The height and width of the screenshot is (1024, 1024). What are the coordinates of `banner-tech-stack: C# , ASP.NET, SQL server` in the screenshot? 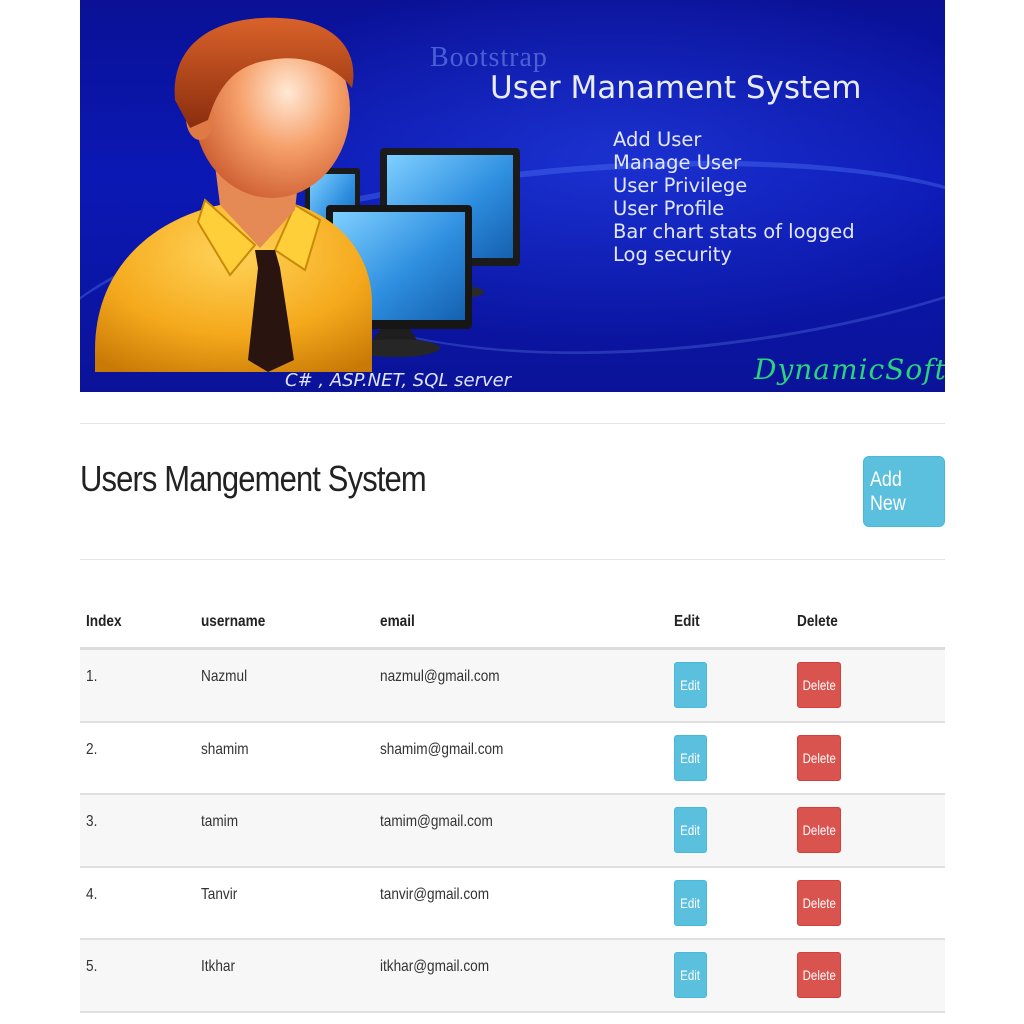 It's located at (398, 380).